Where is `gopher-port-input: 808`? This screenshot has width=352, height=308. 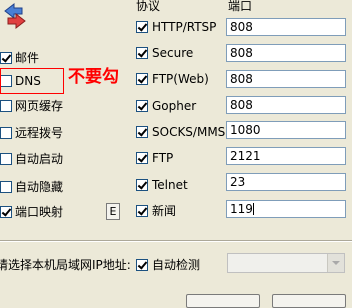
gopher-port-input: 808 is located at coordinates (286, 105).